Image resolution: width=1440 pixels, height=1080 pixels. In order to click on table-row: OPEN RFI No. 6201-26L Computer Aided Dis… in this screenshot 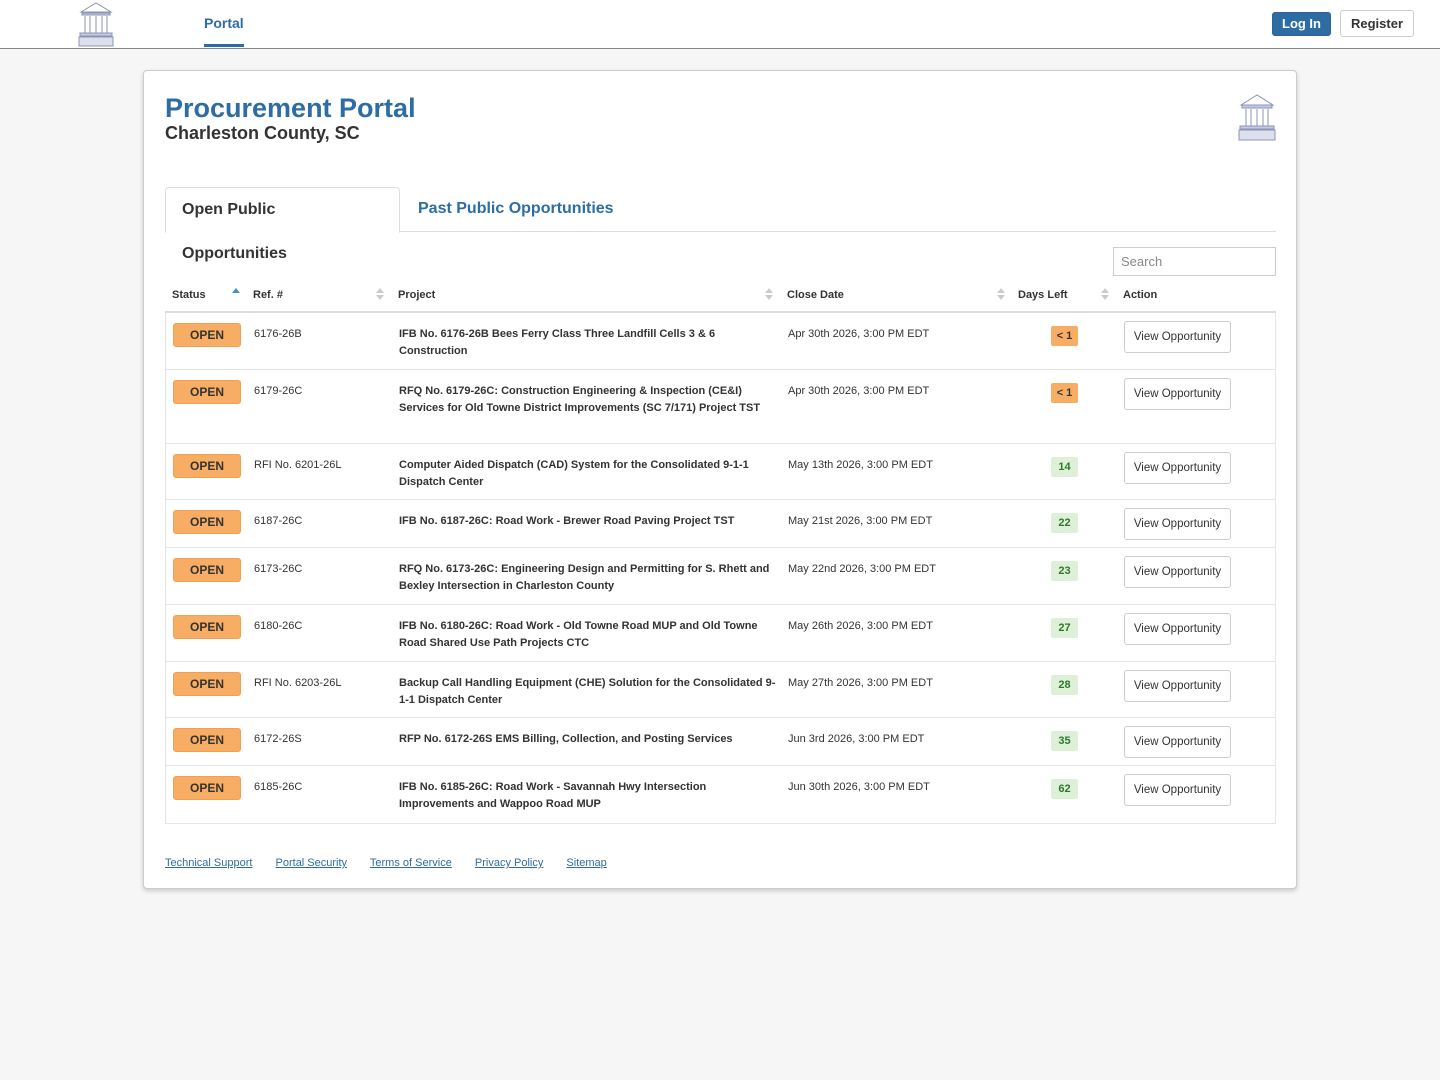, I will do `click(720, 472)`.